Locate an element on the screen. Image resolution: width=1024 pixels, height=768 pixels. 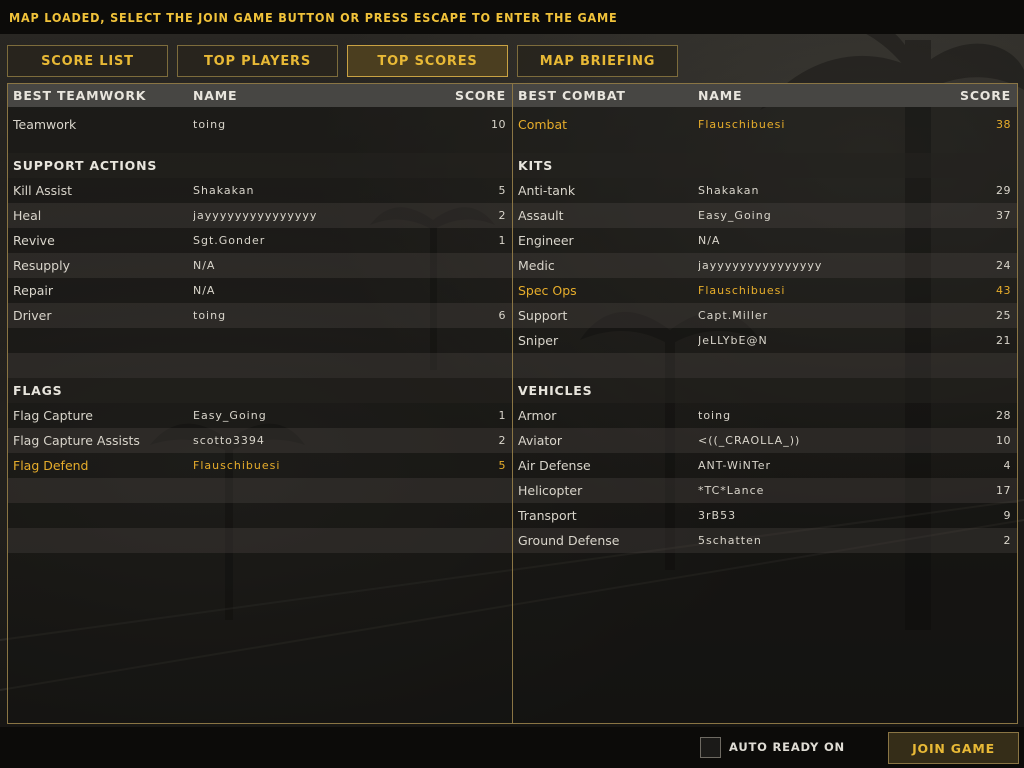
player-name: JeLLYbE@N is located at coordinates (733, 340).